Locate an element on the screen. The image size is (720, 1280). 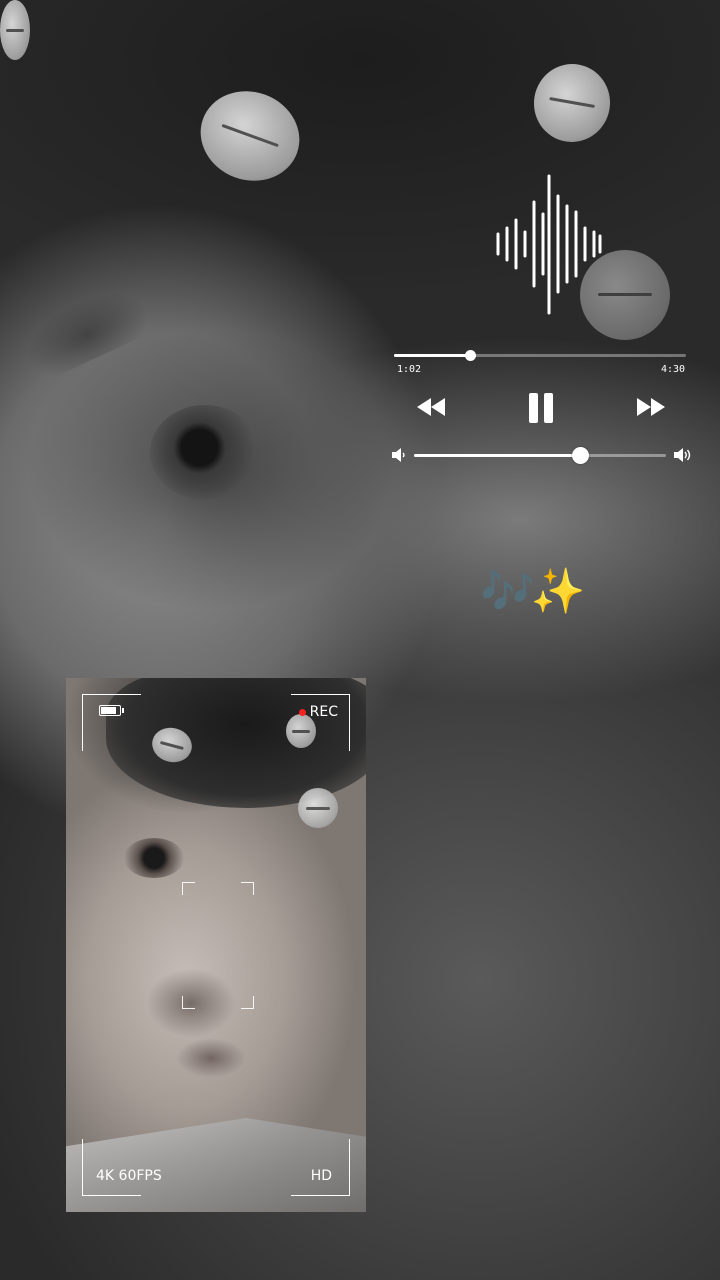
playback-progress-bar is located at coordinates (540, 355).